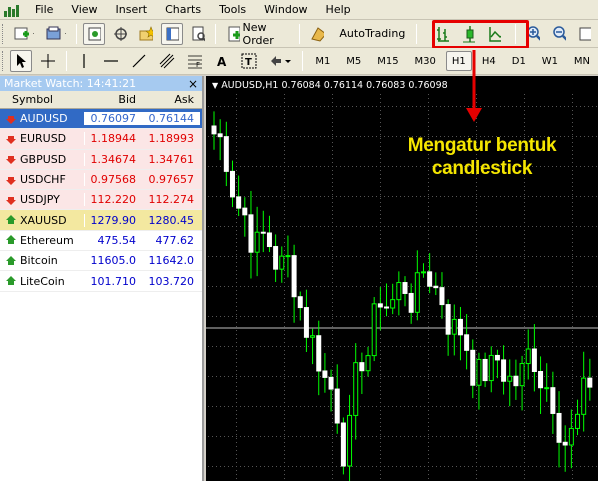 Image resolution: width=598 pixels, height=481 pixels. What do you see at coordinates (215, 85) in the screenshot?
I see `chart-dropdown-icon: ▼` at bounding box center [215, 85].